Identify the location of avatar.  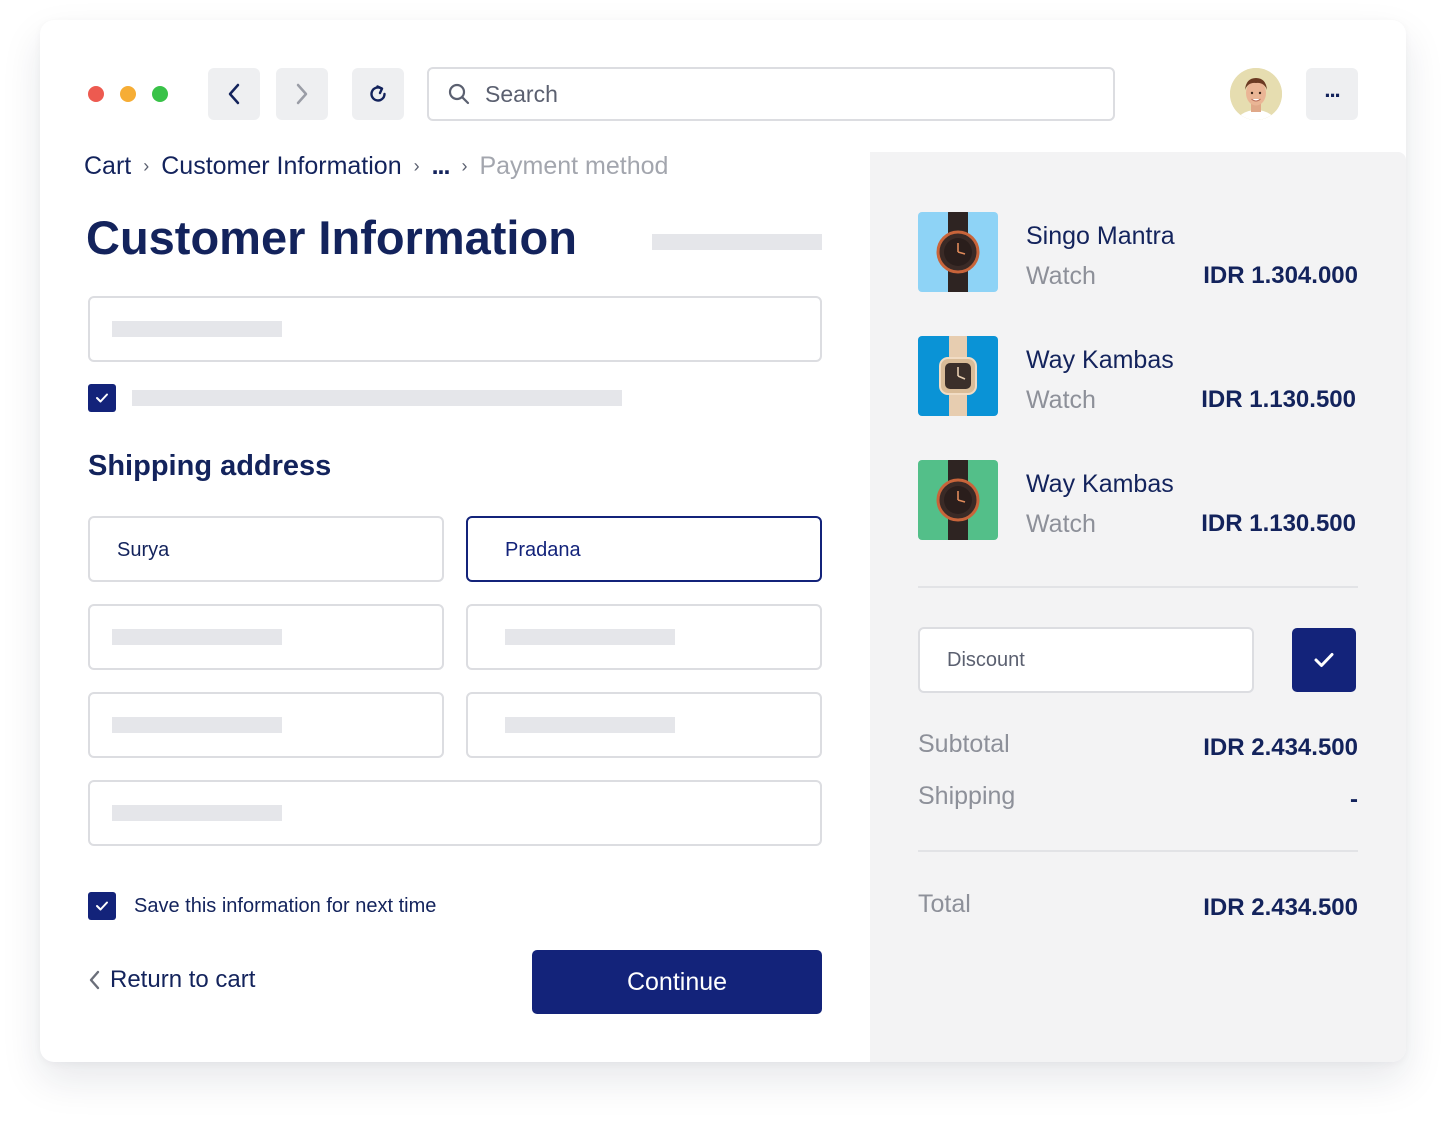
(1256, 94).